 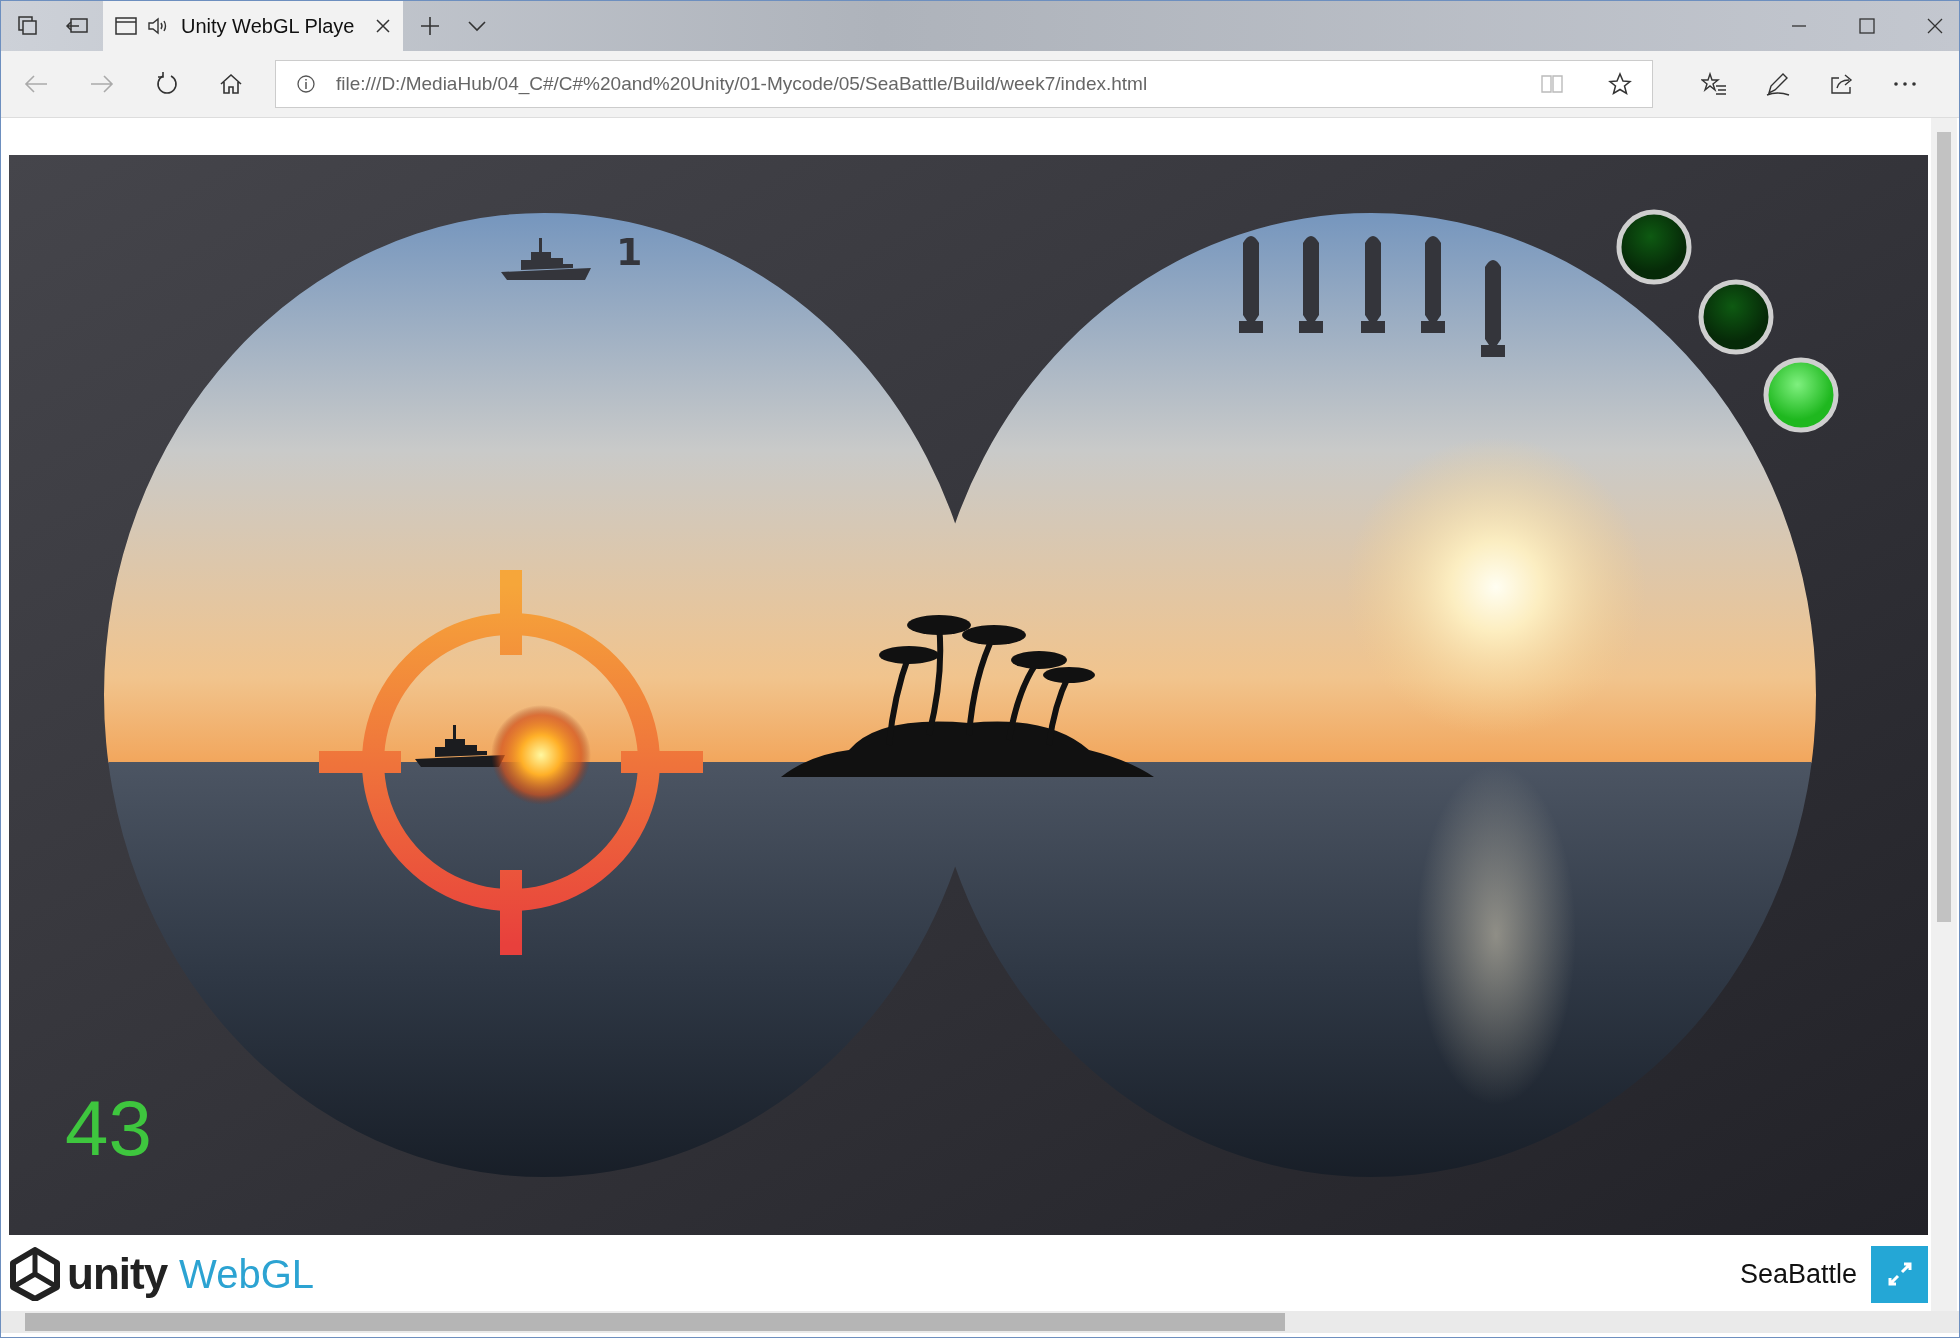 I want to click on address-text: file:///D:/MediaHub/04_C#/C#%20and%20Unity/01-Mycode/05/SeaBattle/Build/week7/index.html, so click(x=742, y=84).